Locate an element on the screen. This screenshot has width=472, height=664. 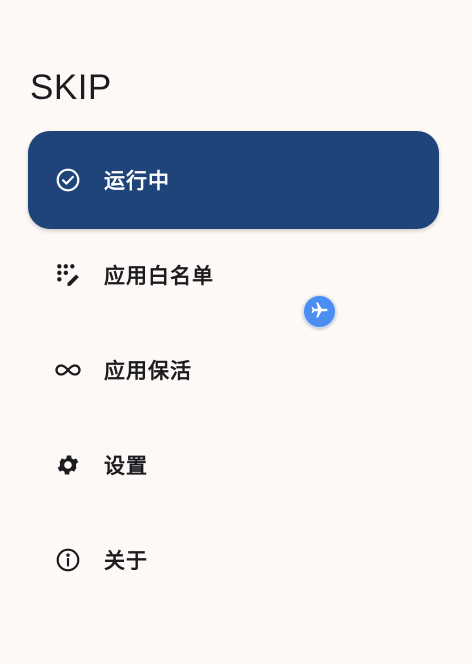
nav-item-label: 运行中 is located at coordinates (137, 181).